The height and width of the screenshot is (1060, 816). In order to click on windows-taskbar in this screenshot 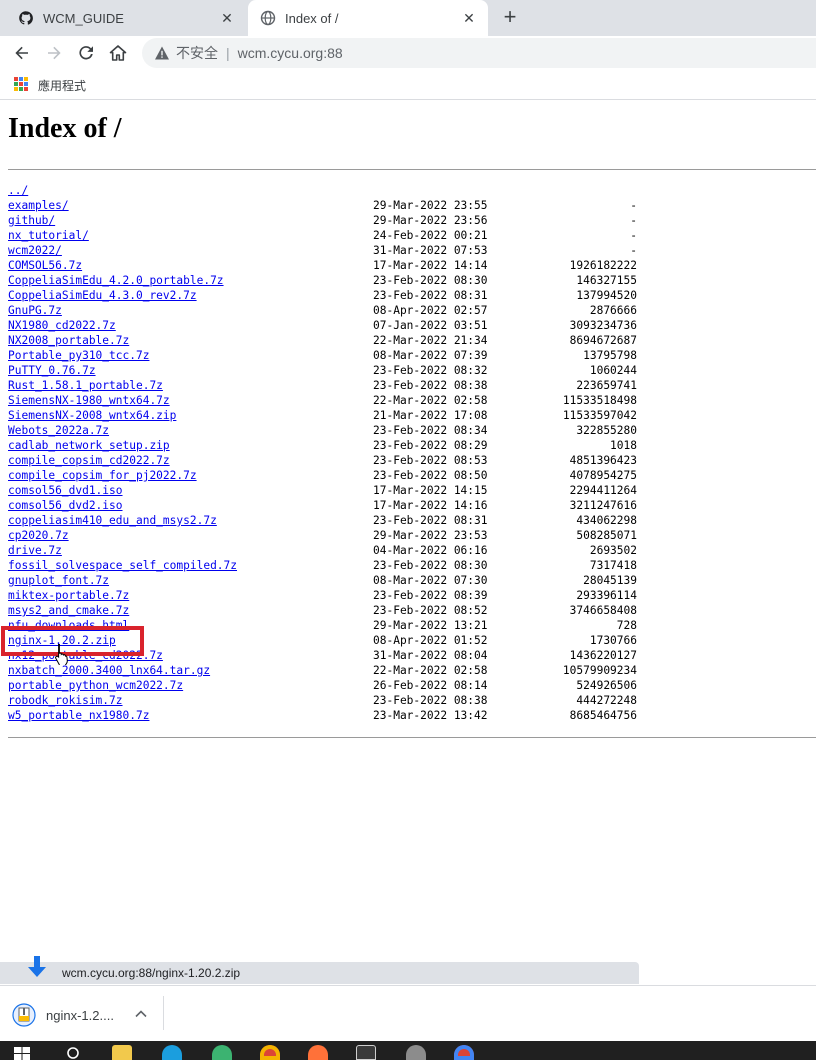, I will do `click(408, 1050)`.